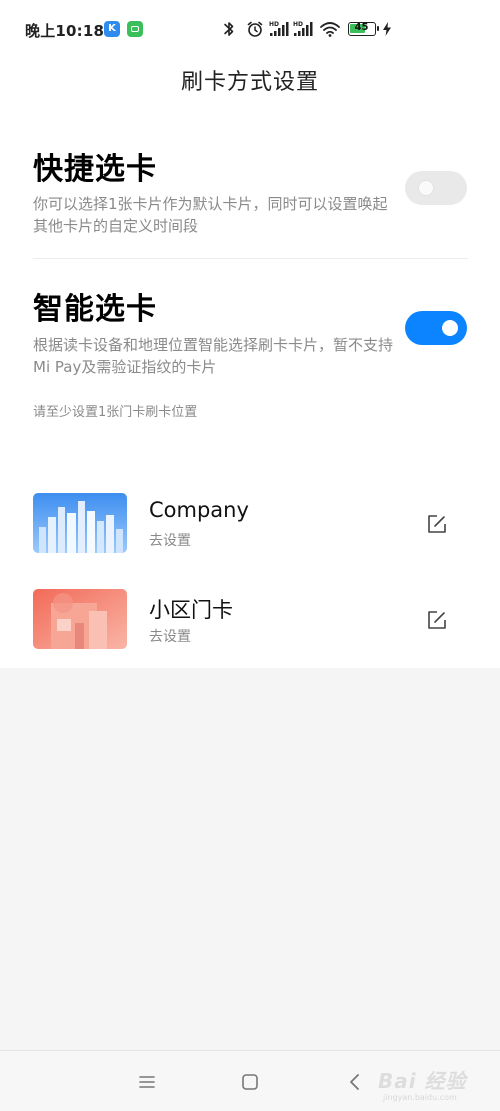  Describe the element at coordinates (330, 29) in the screenshot. I see `wifi-icon` at that location.